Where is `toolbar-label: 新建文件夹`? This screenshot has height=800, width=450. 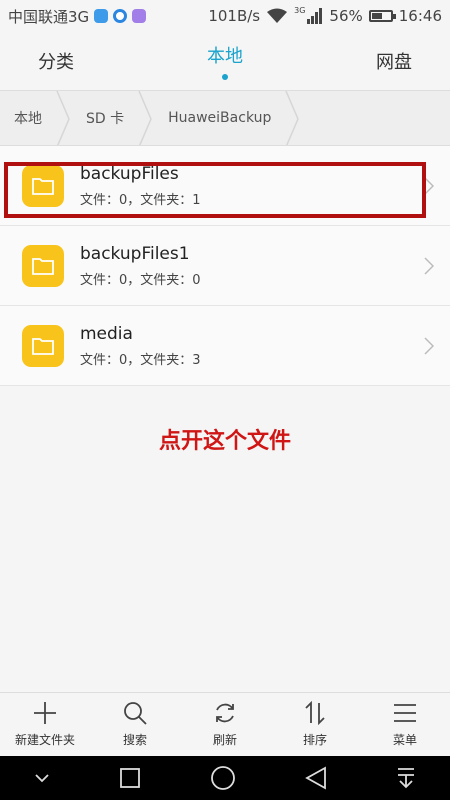
toolbar-label: 新建文件夹 is located at coordinates (44, 740).